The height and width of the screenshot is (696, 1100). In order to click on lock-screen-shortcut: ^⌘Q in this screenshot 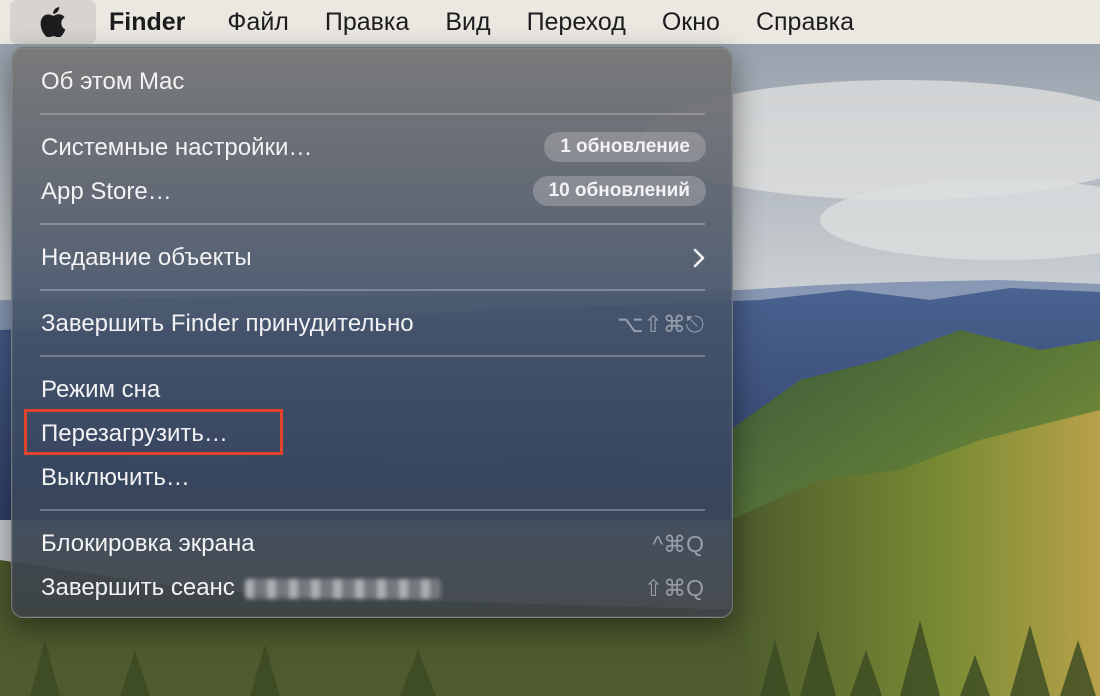, I will do `click(678, 544)`.